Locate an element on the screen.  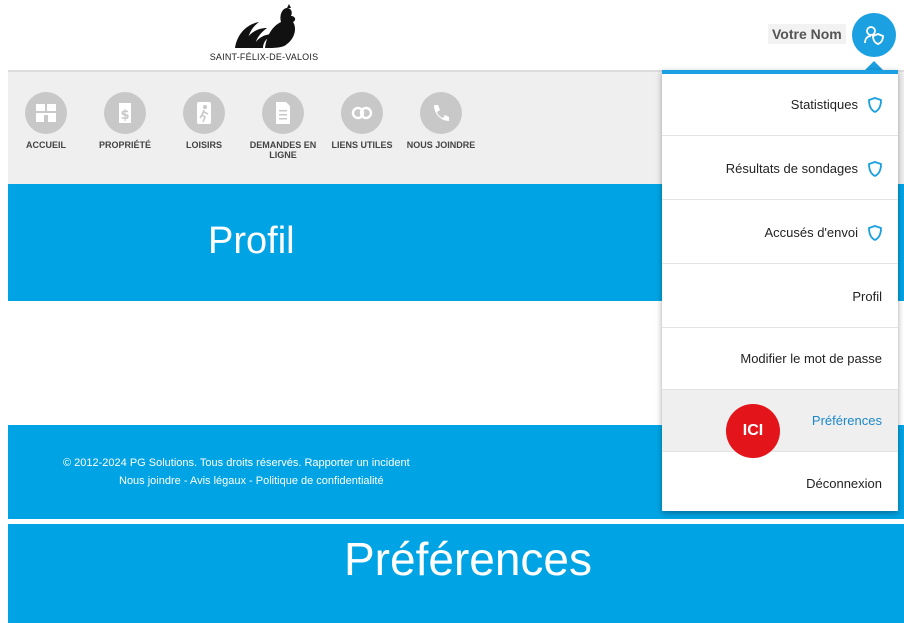
preferences-title: Préférences is located at coordinates (468, 559).